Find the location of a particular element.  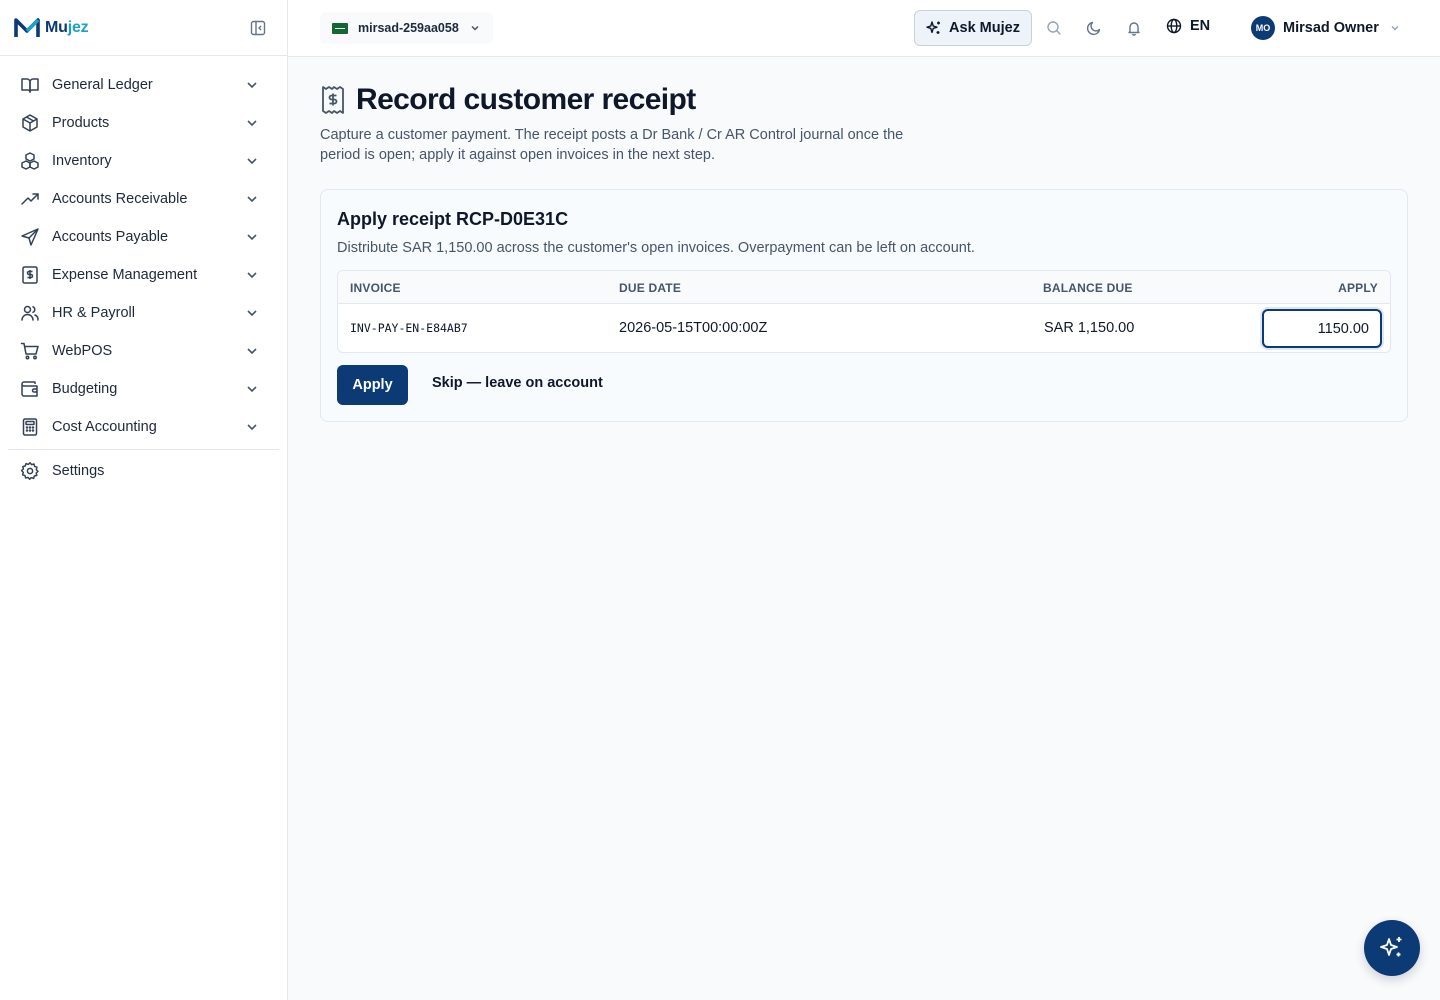

sidebar-item-expense-management: Expense Management is located at coordinates (143, 275).